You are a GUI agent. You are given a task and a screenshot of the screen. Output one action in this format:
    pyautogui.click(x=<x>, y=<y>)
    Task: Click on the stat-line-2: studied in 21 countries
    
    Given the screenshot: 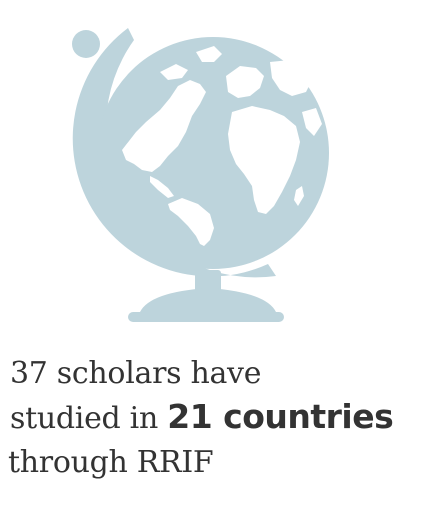 What is the action you would take?
    pyautogui.click(x=202, y=418)
    